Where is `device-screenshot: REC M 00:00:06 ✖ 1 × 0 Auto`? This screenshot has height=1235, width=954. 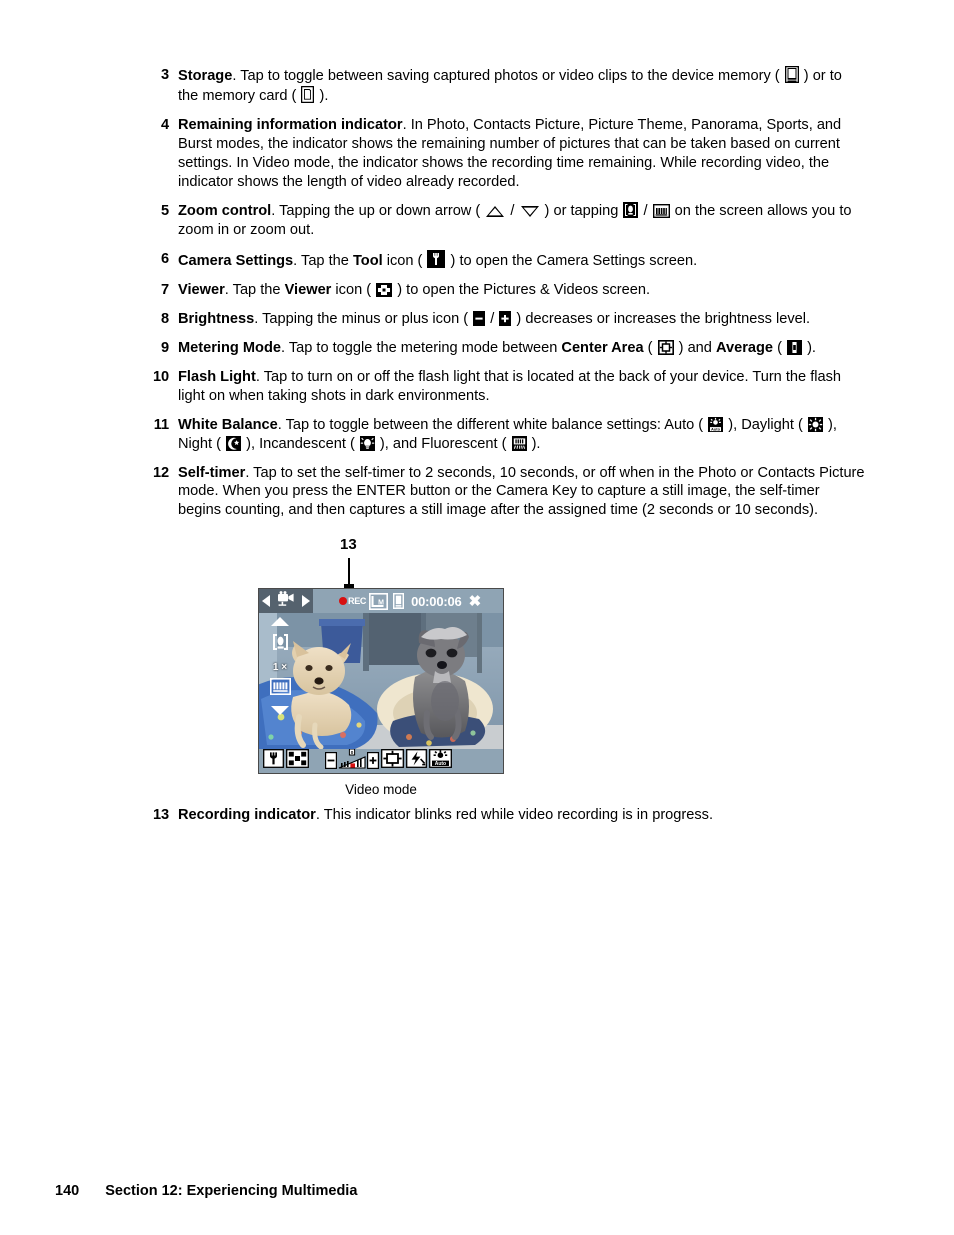
device-screenshot: REC M 00:00:06 ✖ 1 × 0 Auto is located at coordinates (381, 681).